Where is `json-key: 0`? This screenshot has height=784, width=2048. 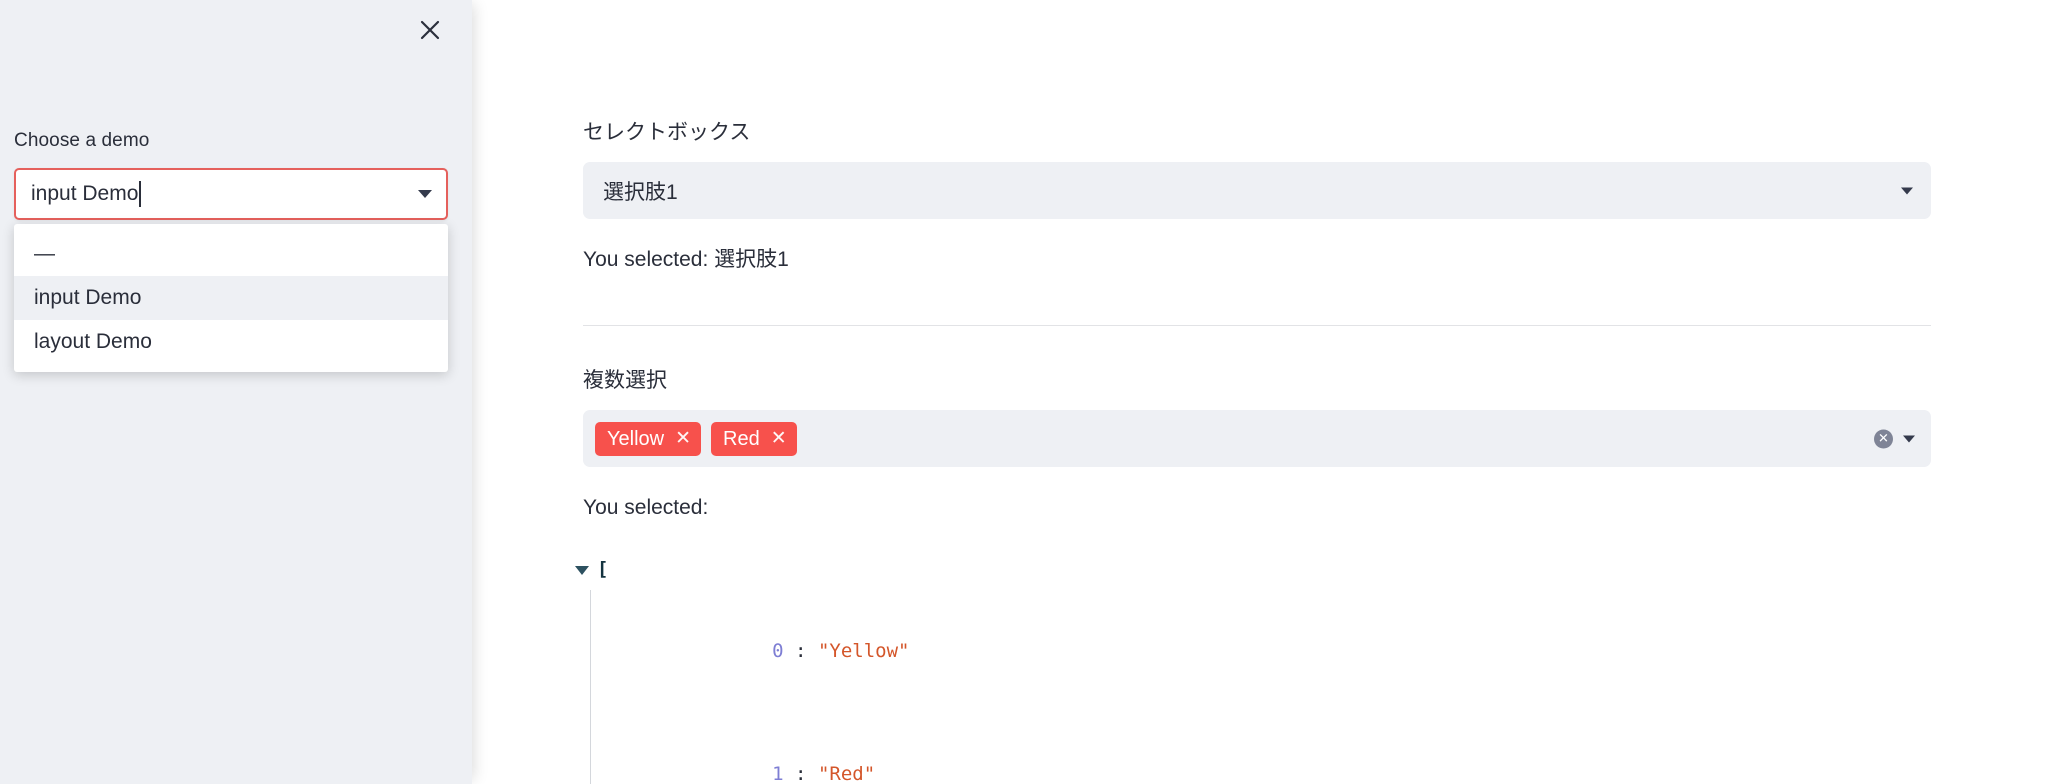
json-key: 0 is located at coordinates (778, 651).